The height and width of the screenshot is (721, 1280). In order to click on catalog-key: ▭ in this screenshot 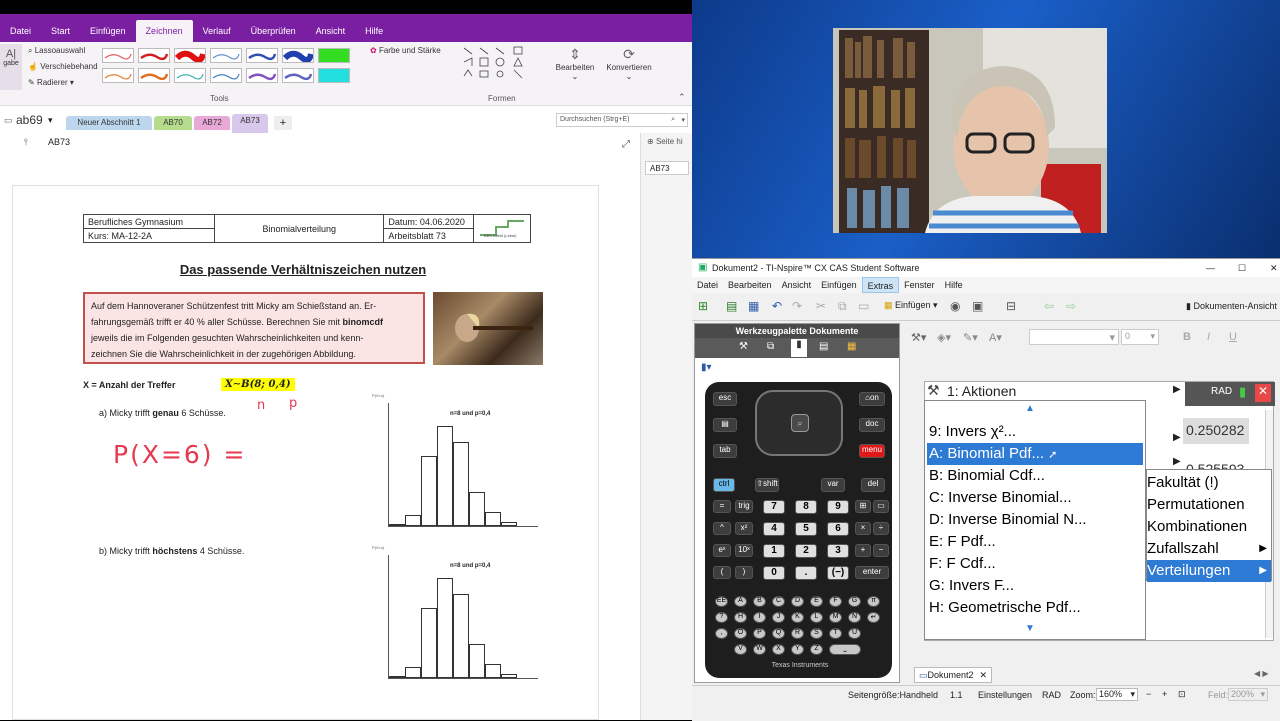, I will do `click(881, 506)`.